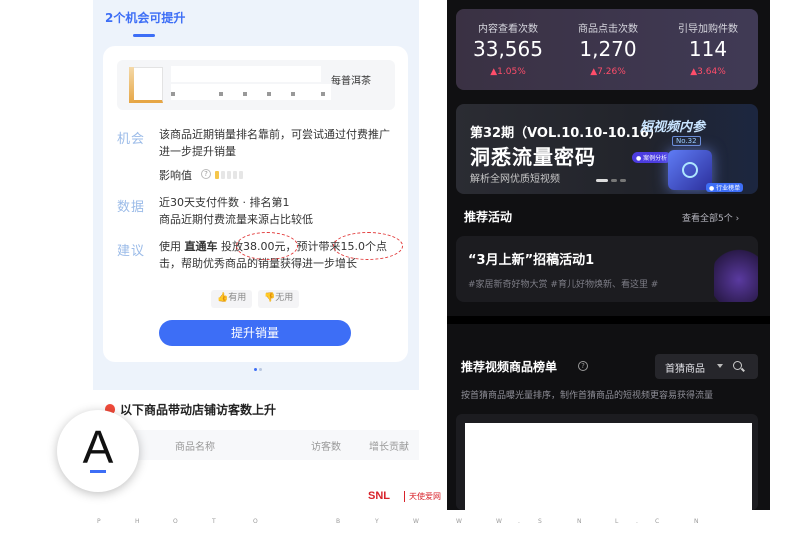 The height and width of the screenshot is (533, 800). What do you see at coordinates (608, 72) in the screenshot?
I see `stat-change: ▲7.26%` at bounding box center [608, 72].